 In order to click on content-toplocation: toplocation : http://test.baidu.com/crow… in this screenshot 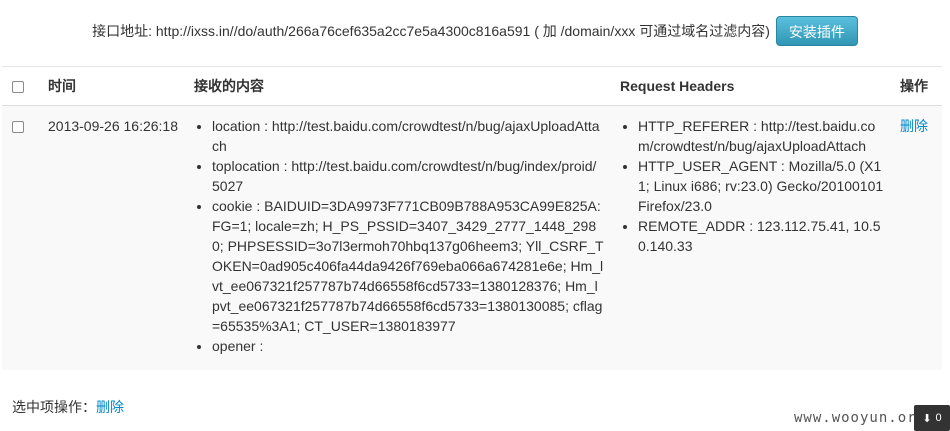, I will do `click(408, 176)`.